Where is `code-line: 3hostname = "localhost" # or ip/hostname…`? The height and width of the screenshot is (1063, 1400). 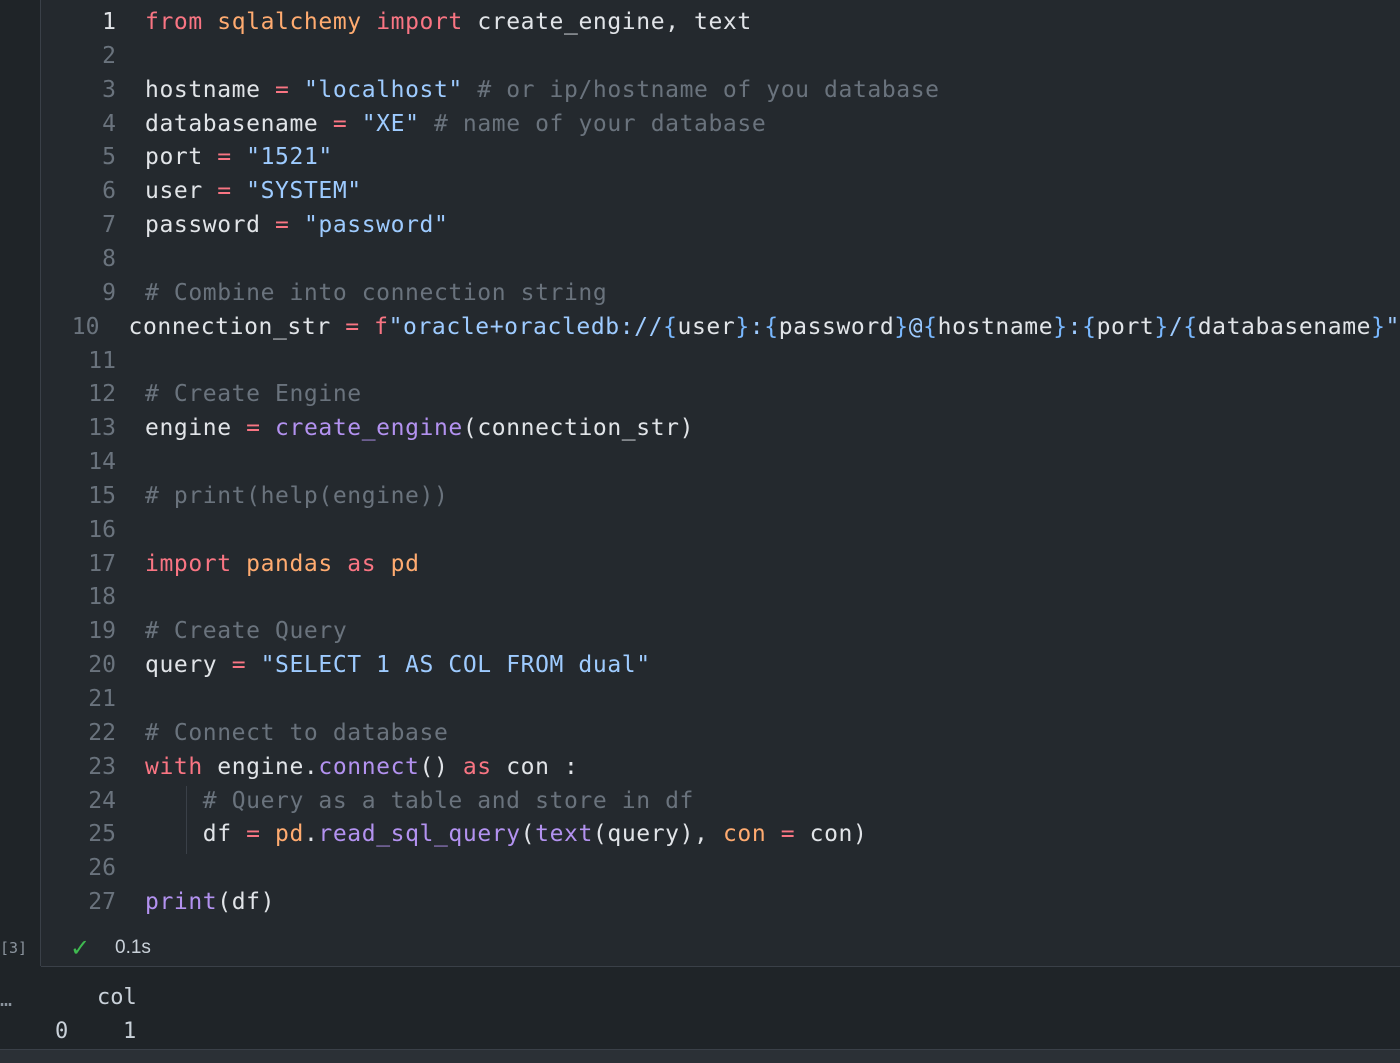 code-line: 3hostname = "localhost" # or ip/hostname… is located at coordinates (720, 90).